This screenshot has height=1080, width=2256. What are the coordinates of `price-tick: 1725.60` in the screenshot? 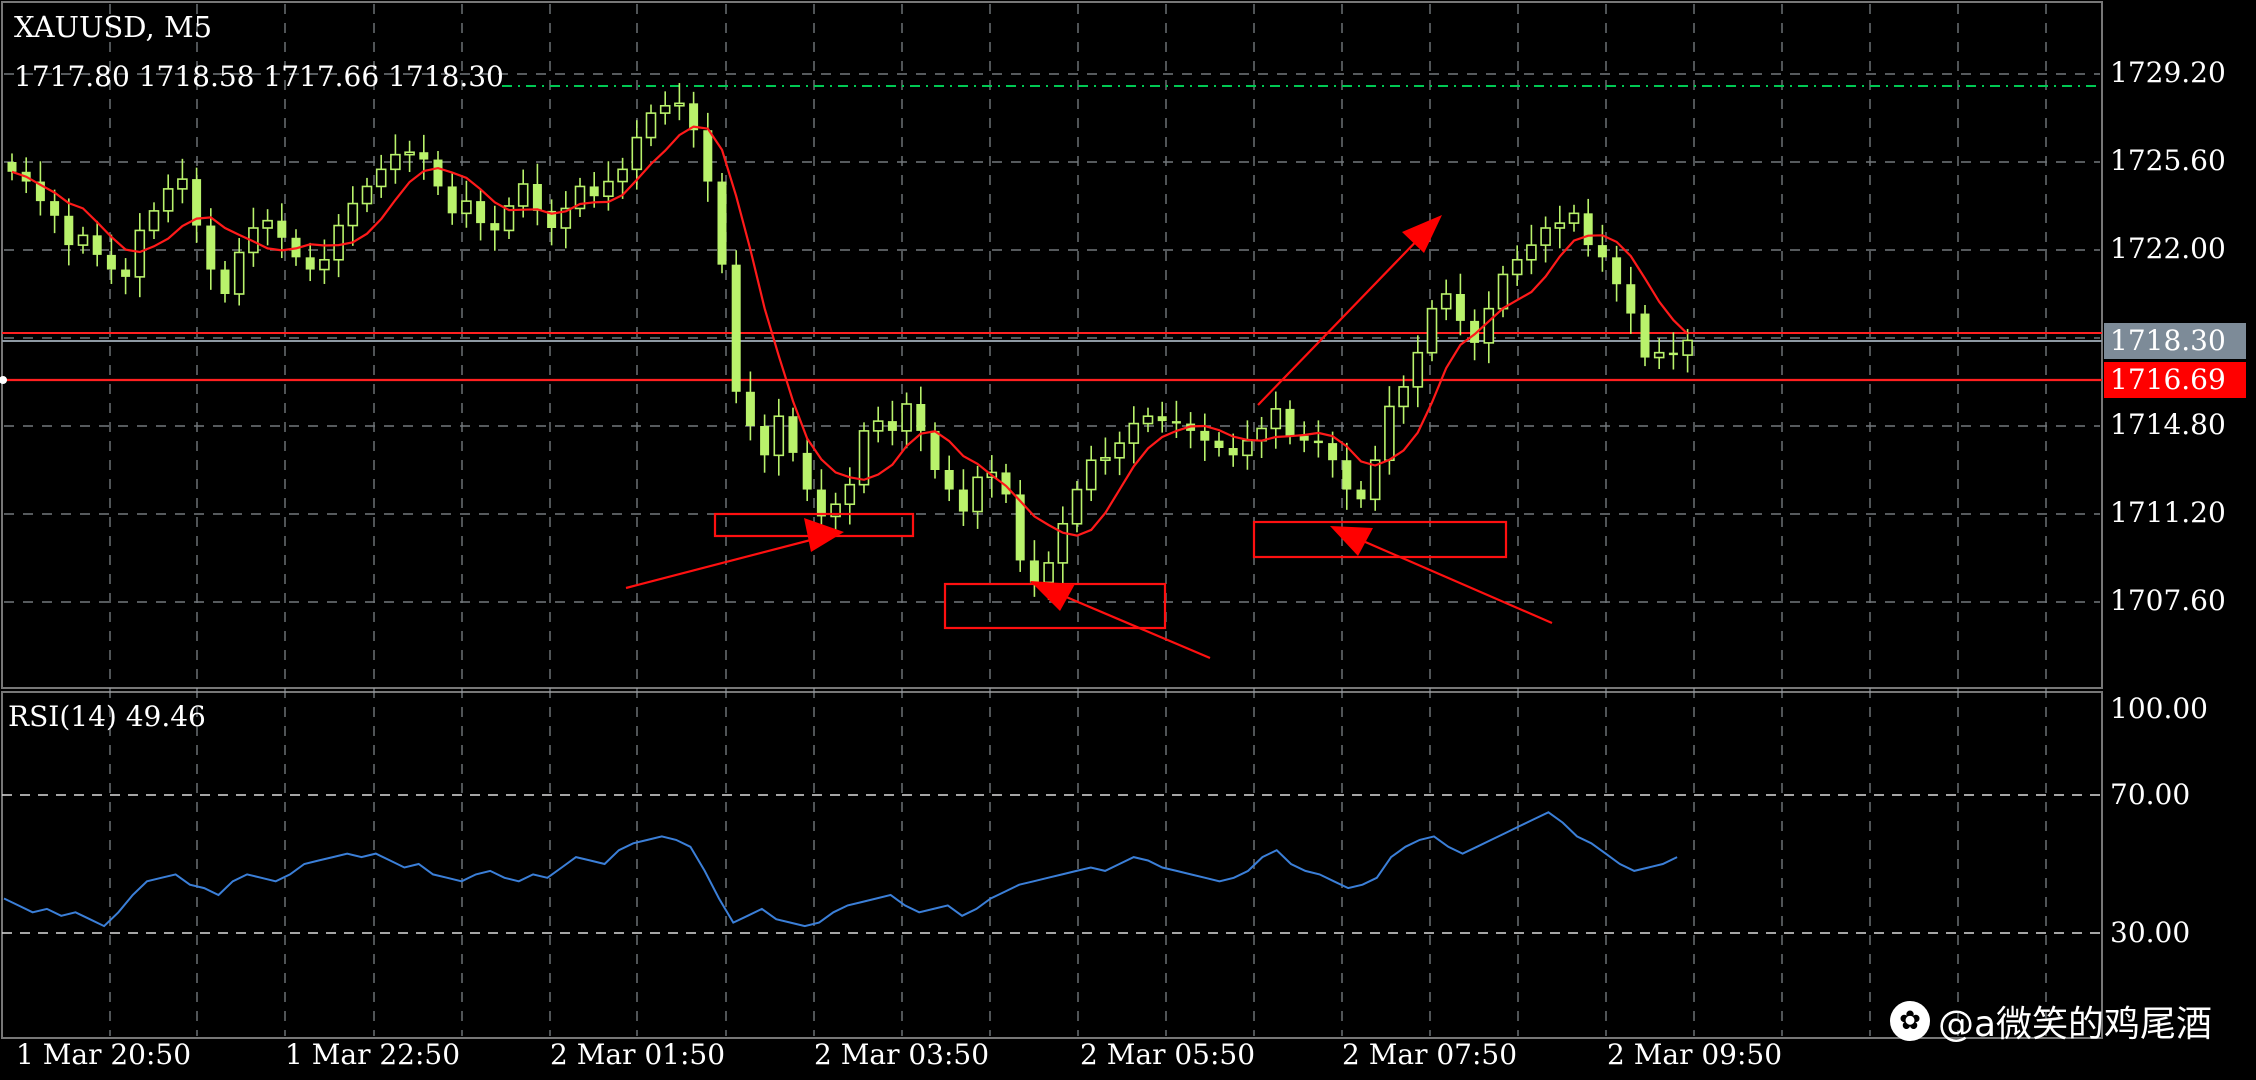 It's located at (2168, 160).